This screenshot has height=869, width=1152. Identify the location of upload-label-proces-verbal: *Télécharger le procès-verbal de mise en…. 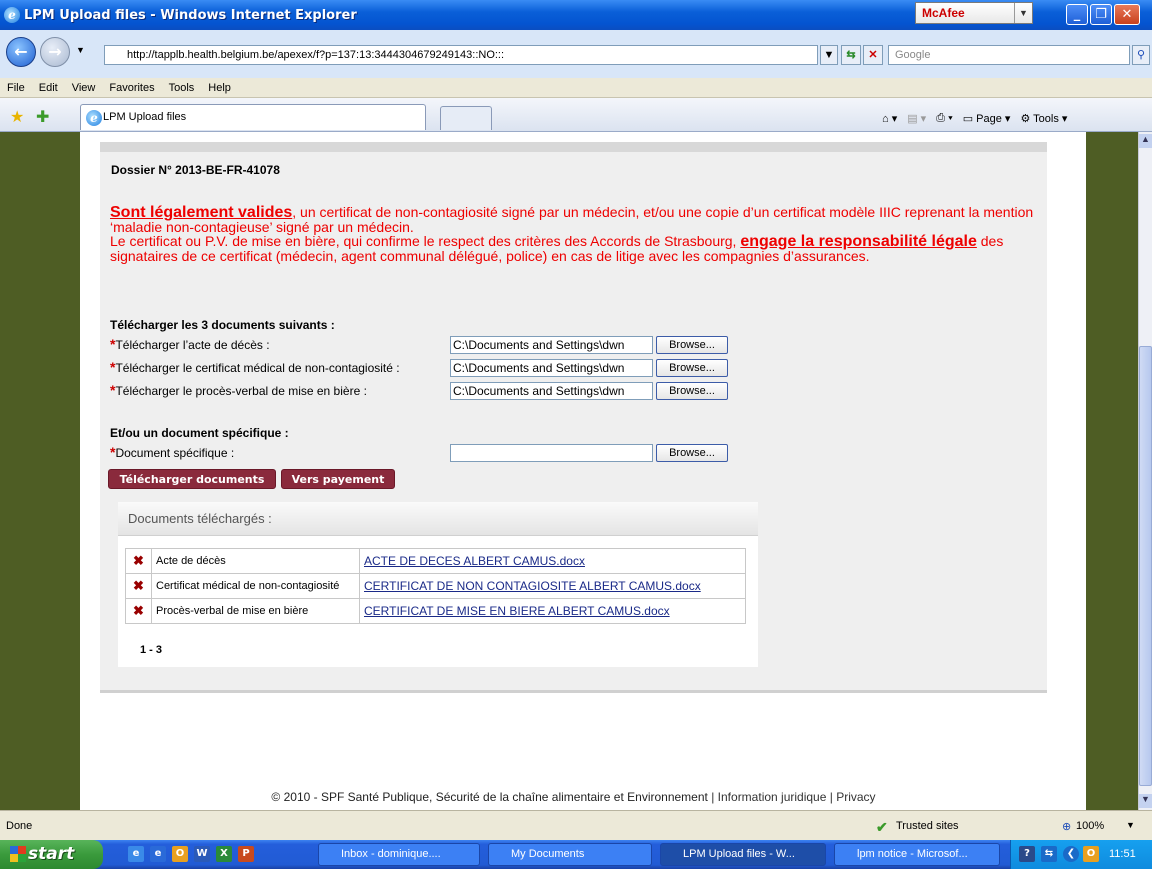
(238, 390).